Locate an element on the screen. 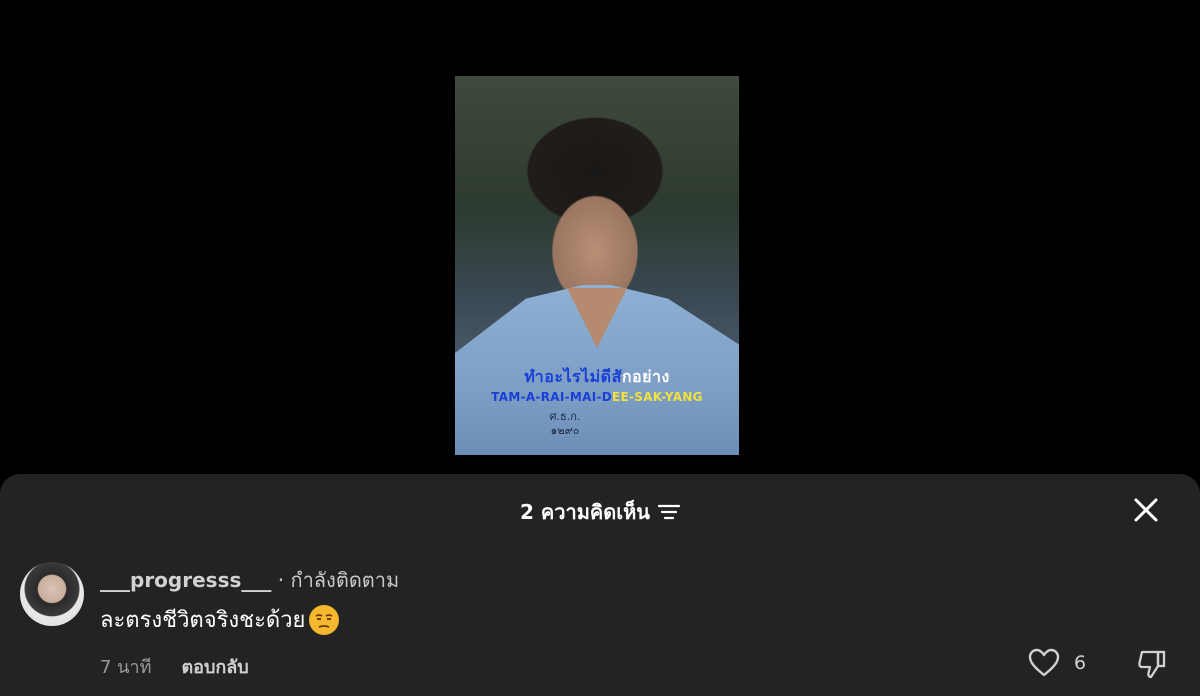 This screenshot has width=1200, height=696. comment-username: ___progresss___ is located at coordinates (185, 580).